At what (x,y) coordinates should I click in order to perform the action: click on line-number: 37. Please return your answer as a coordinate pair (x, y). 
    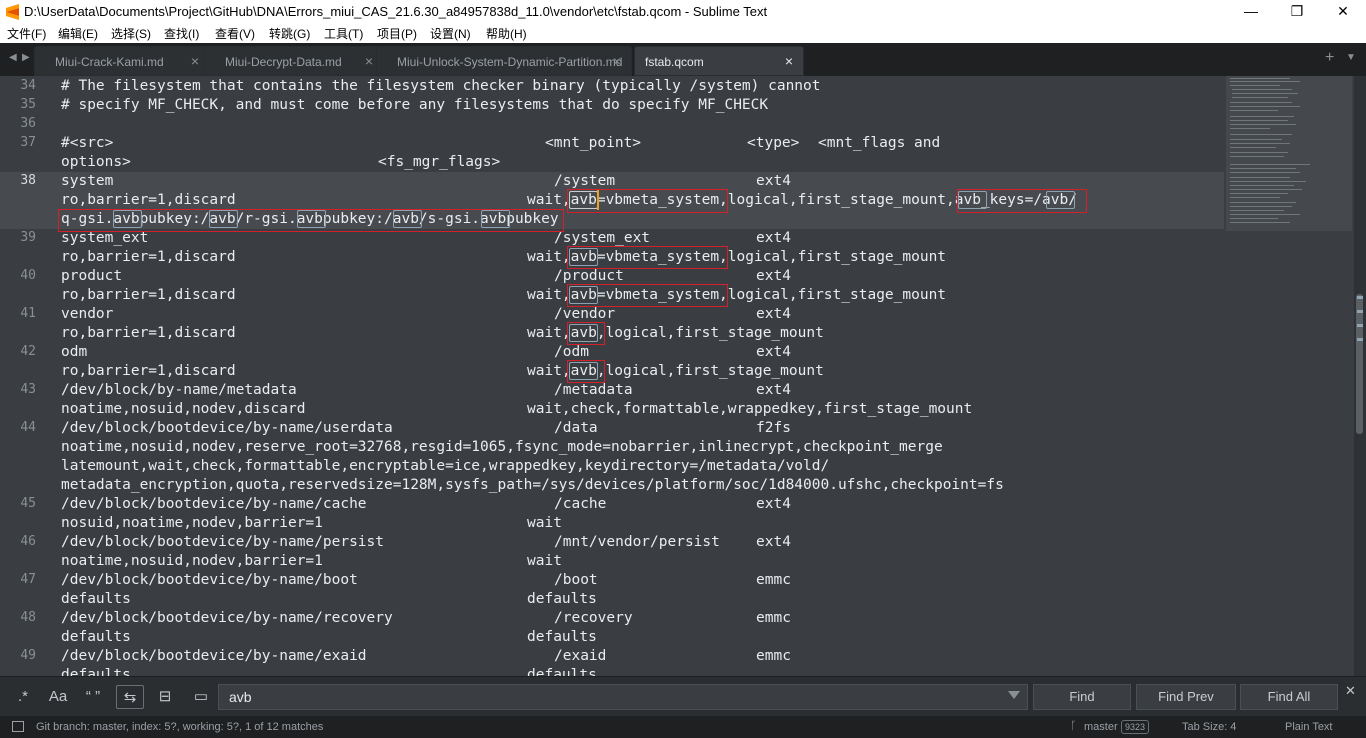
    Looking at the image, I should click on (28, 142).